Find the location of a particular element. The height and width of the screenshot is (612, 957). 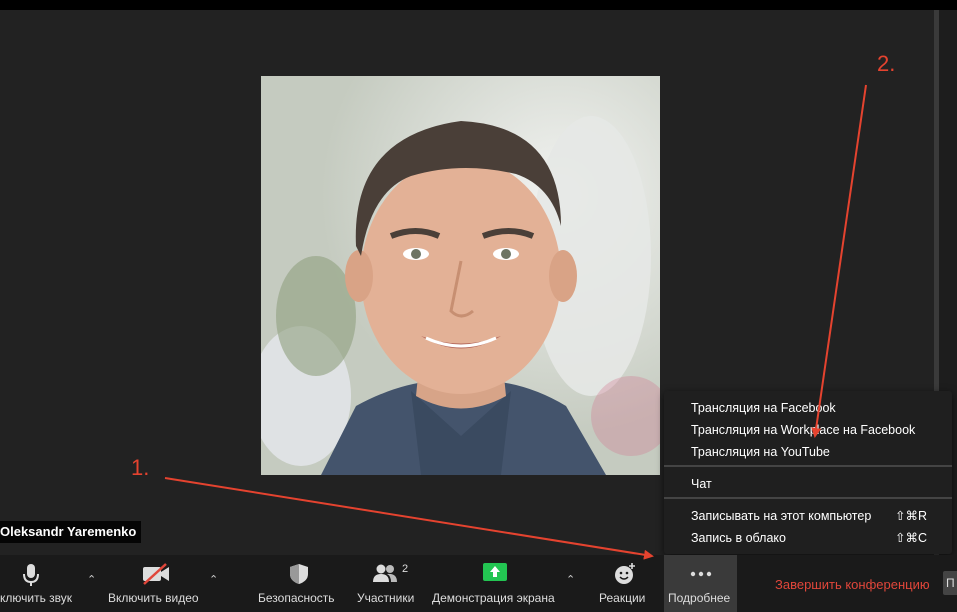

menu-item-stream-workplace: Трансляция на Workplace на Facebook is located at coordinates (809, 430).